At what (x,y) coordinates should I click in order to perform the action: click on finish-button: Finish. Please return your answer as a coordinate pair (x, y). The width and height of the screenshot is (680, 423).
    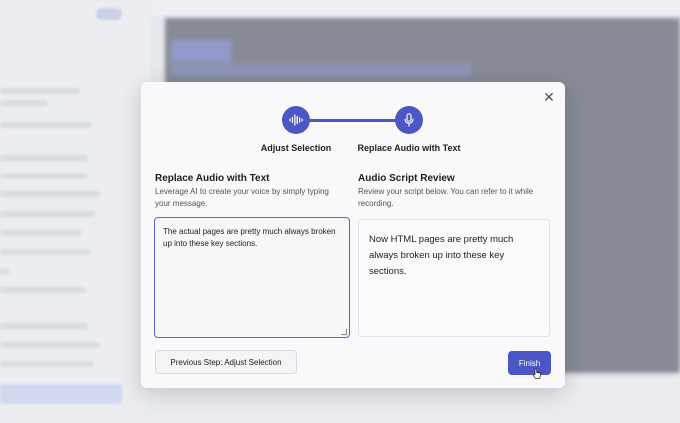
    Looking at the image, I should click on (529, 363).